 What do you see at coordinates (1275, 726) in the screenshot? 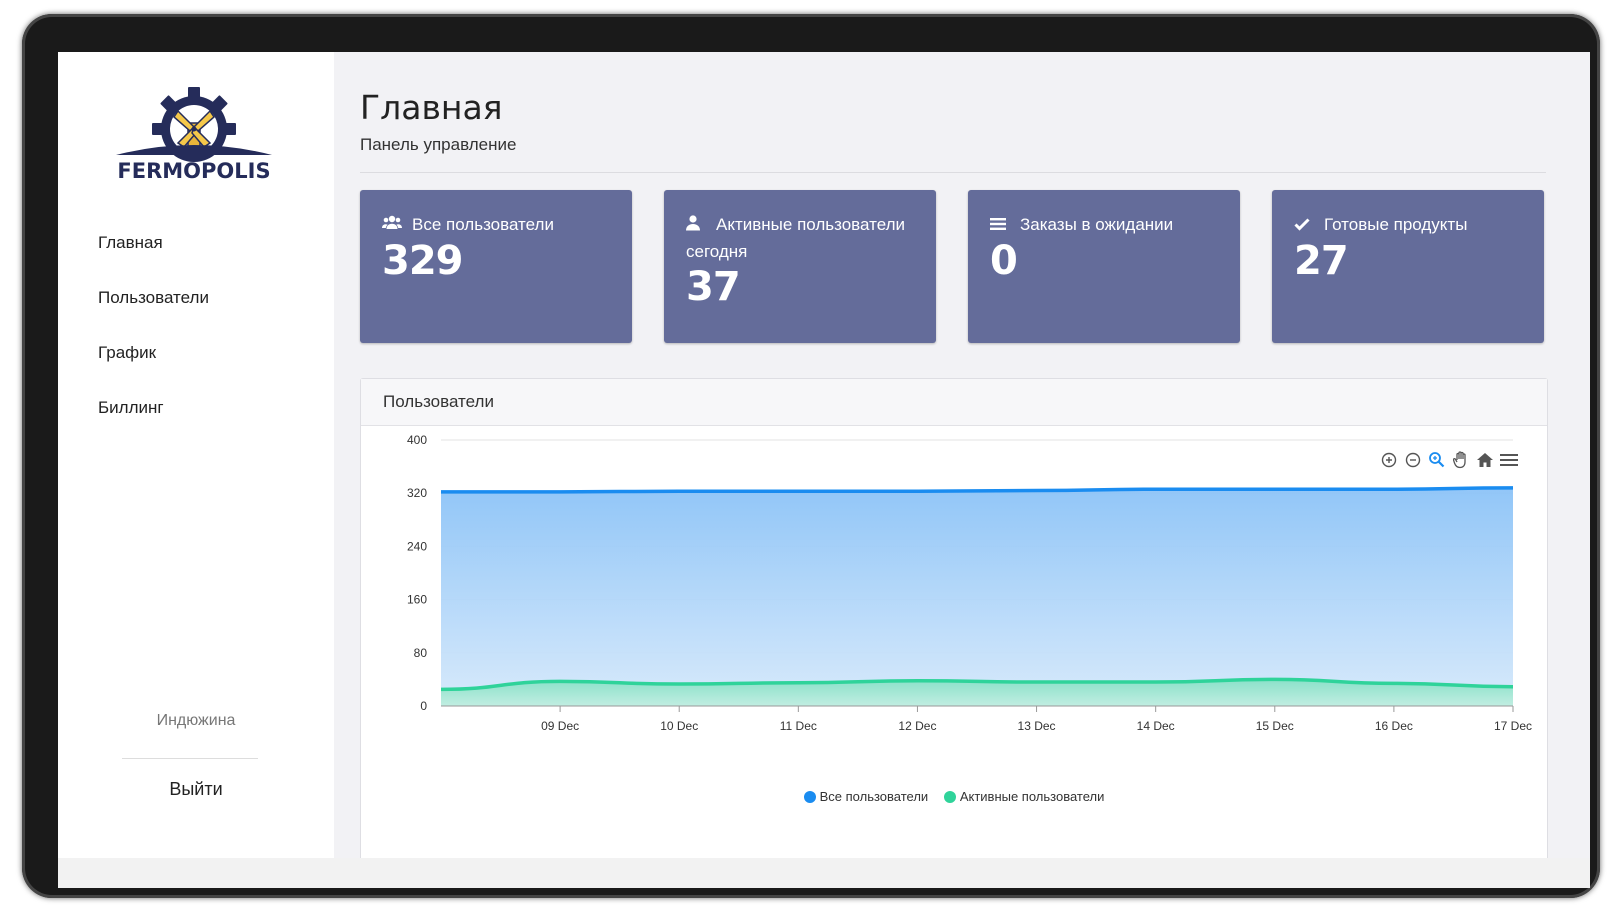
I see `x-tick-label: 15 Dec` at bounding box center [1275, 726].